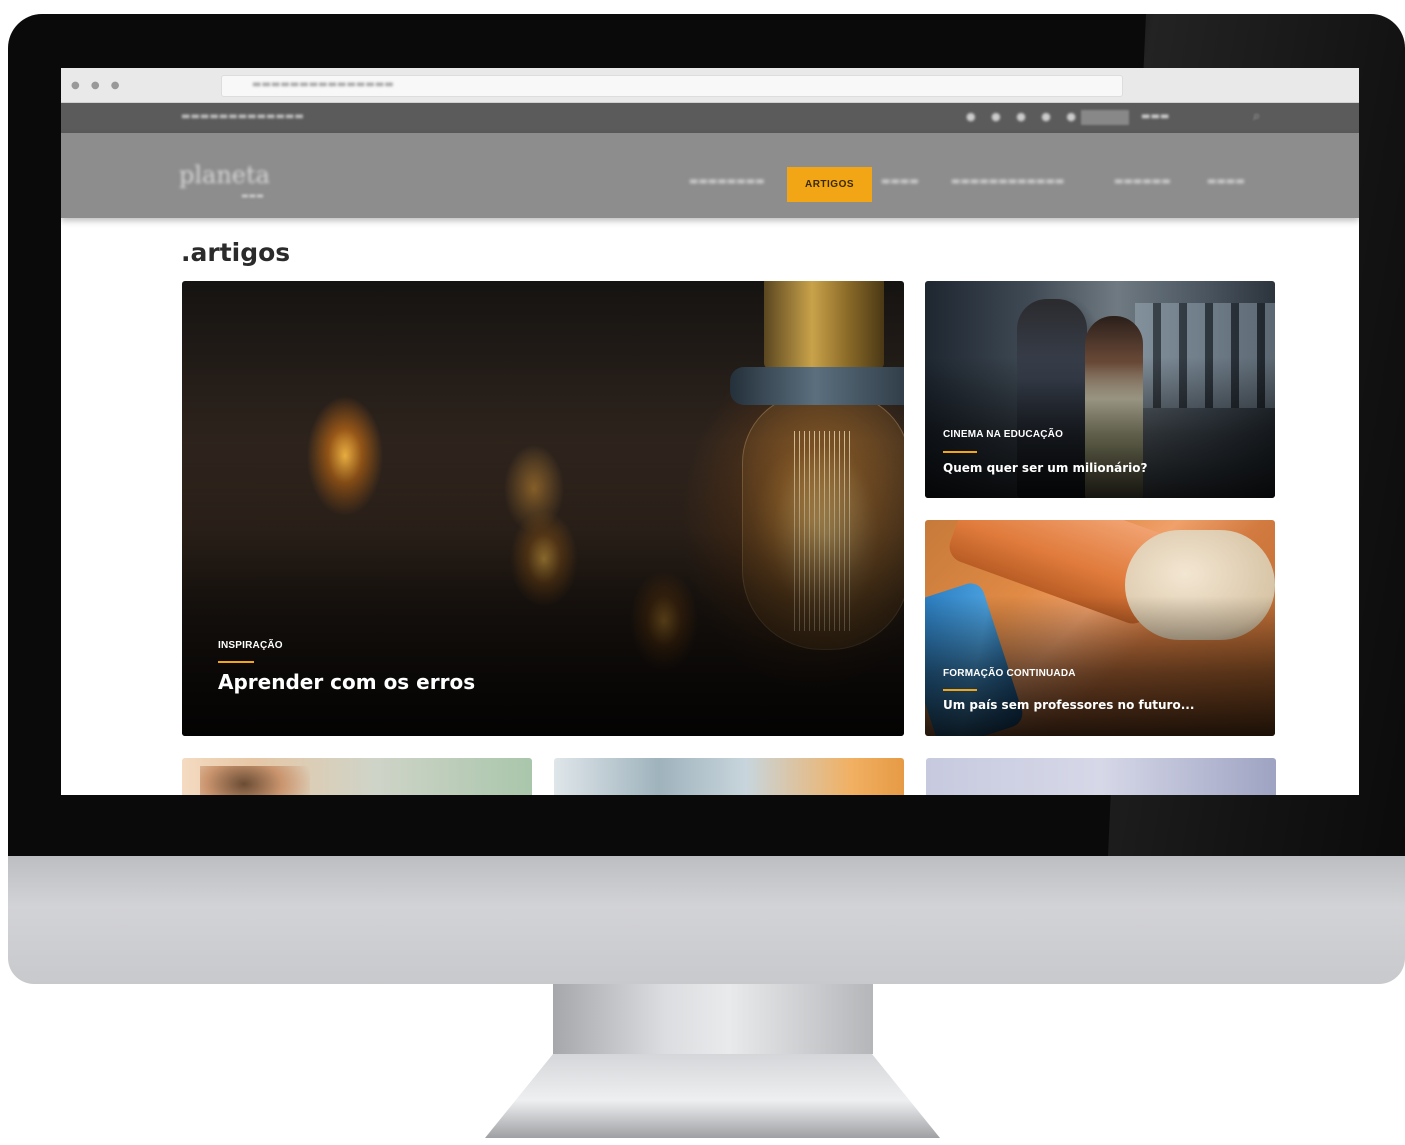  What do you see at coordinates (252, 195) in the screenshot?
I see `site-logo-tagline: ▬▬▬` at bounding box center [252, 195].